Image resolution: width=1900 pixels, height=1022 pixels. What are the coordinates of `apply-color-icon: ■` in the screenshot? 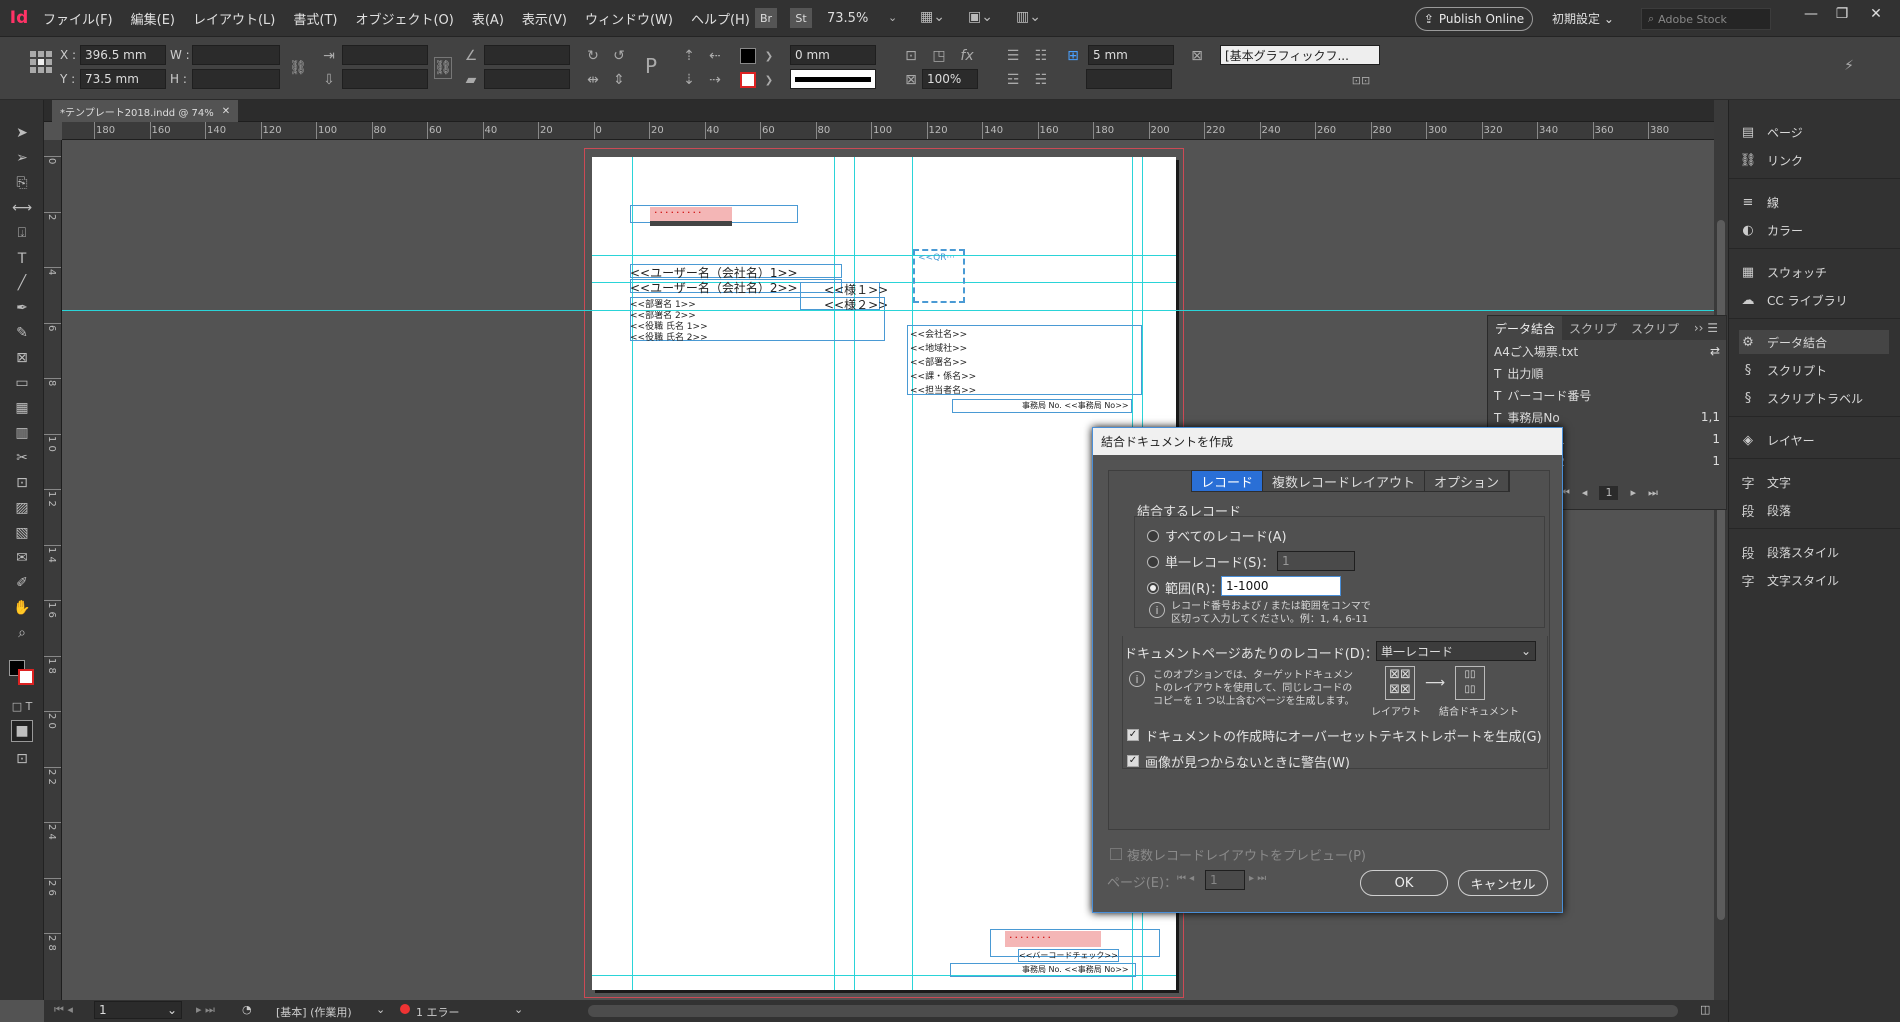 It's located at (22, 731).